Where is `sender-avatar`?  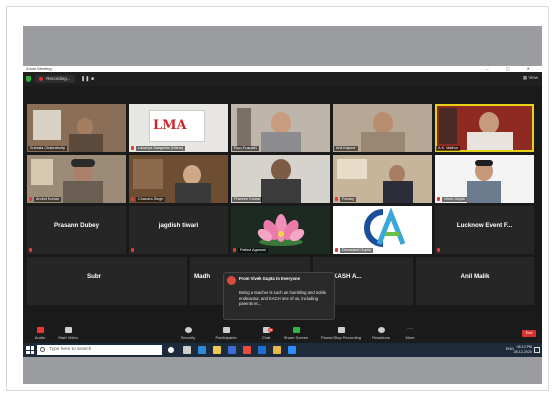 sender-avatar is located at coordinates (231, 280).